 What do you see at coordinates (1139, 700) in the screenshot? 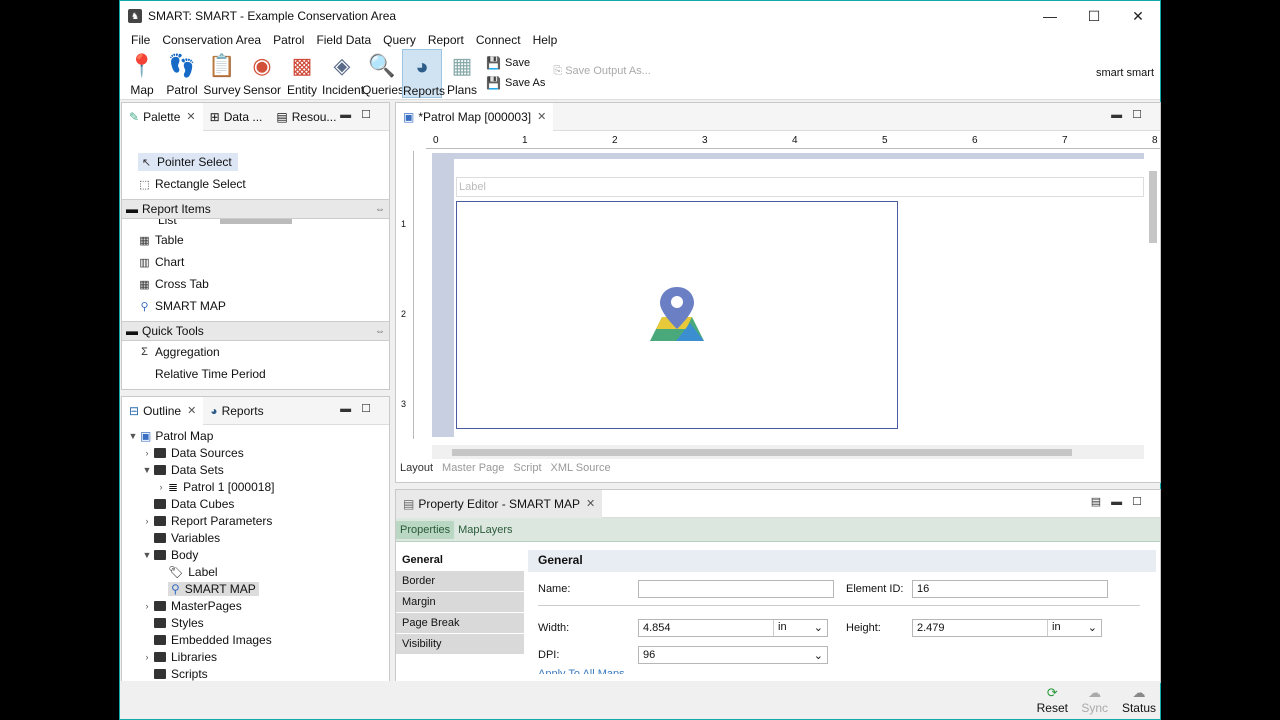
I see `status-button: ☁ Status` at bounding box center [1139, 700].